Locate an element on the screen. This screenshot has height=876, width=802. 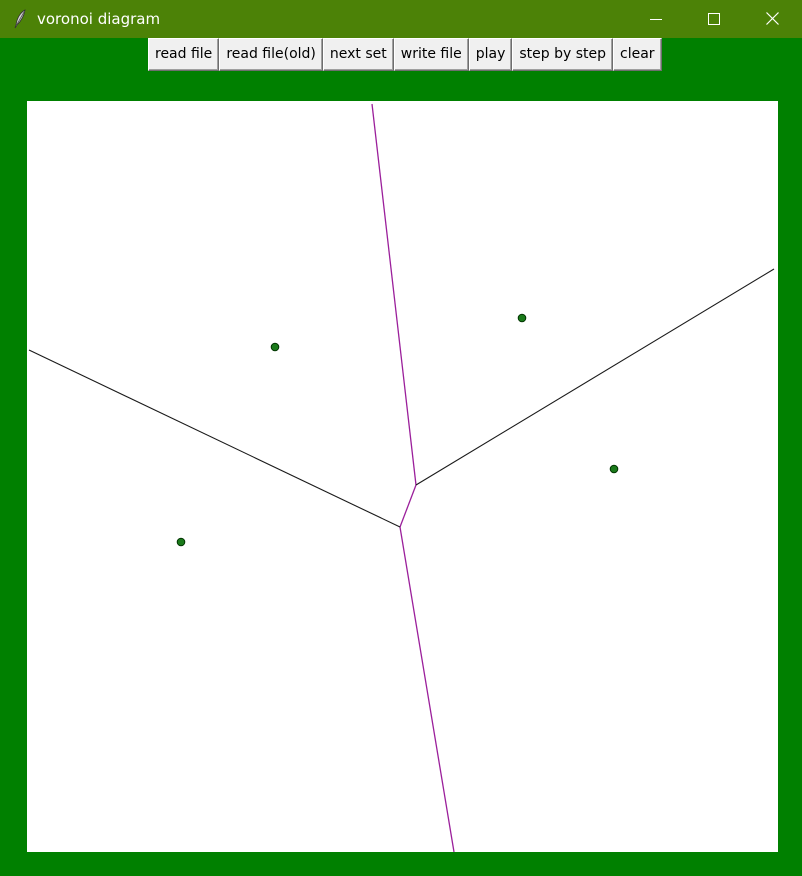
feather-icon is located at coordinates (20, 19).